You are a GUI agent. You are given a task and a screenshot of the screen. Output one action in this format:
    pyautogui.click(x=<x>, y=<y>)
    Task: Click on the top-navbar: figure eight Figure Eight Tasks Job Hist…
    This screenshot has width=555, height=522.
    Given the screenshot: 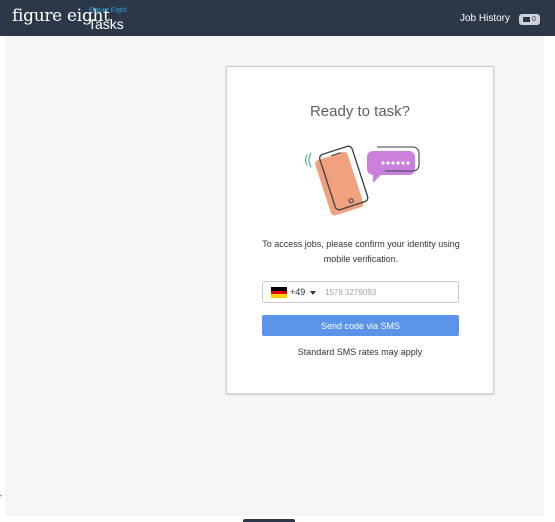 What is the action you would take?
    pyautogui.click(x=277, y=18)
    